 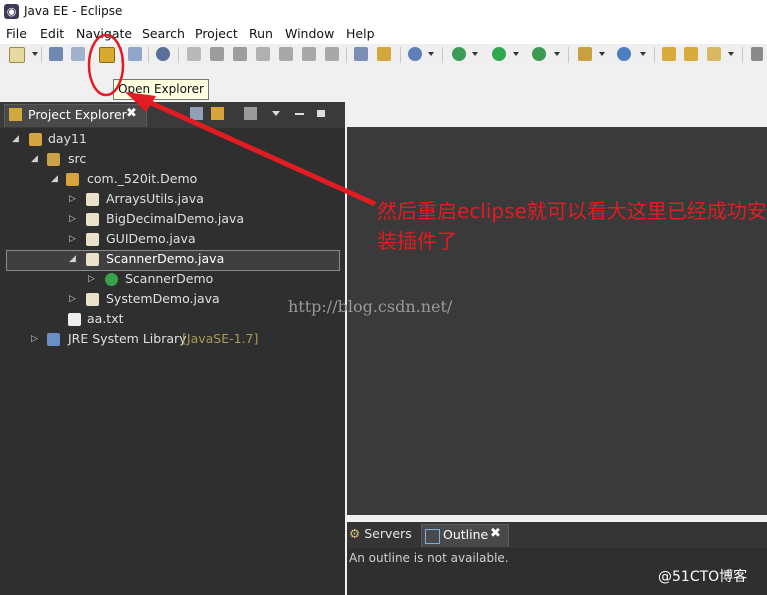 I want to click on new-dropdown-arrow, so click(x=35, y=54).